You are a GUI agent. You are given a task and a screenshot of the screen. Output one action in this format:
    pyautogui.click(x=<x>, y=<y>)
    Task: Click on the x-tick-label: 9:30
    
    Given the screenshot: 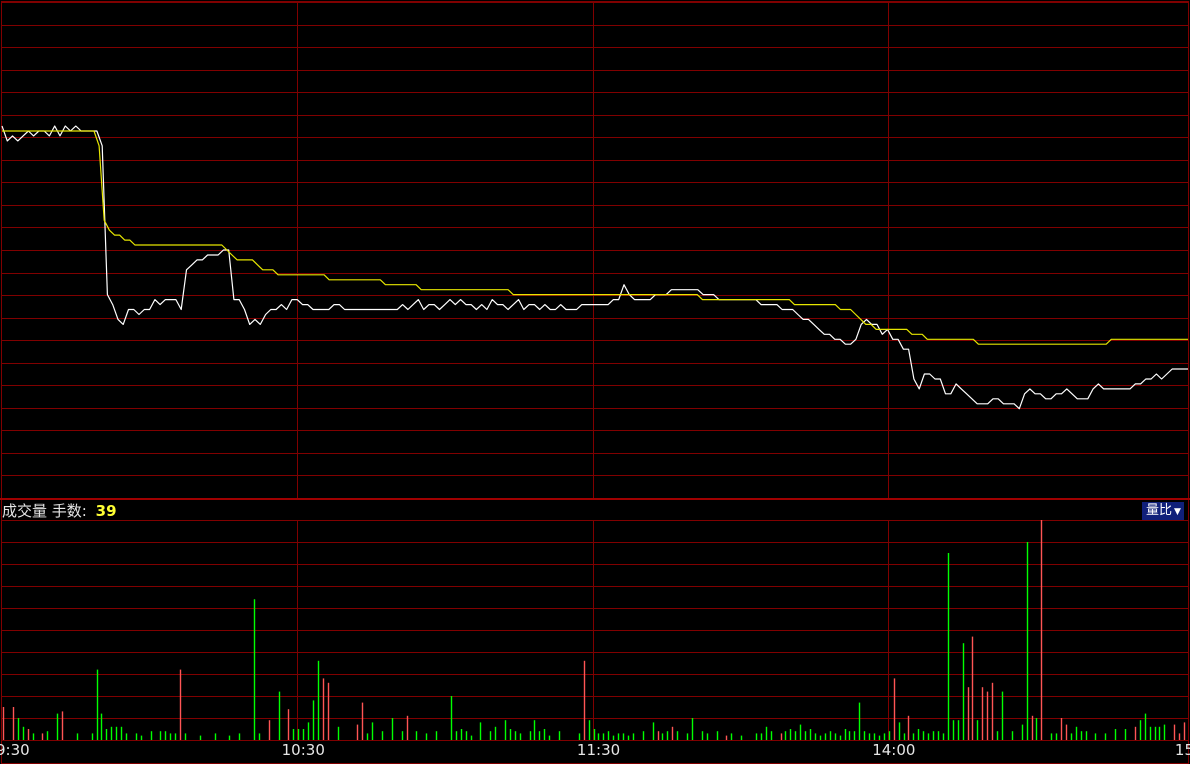 What is the action you would take?
    pyautogui.click(x=15, y=750)
    